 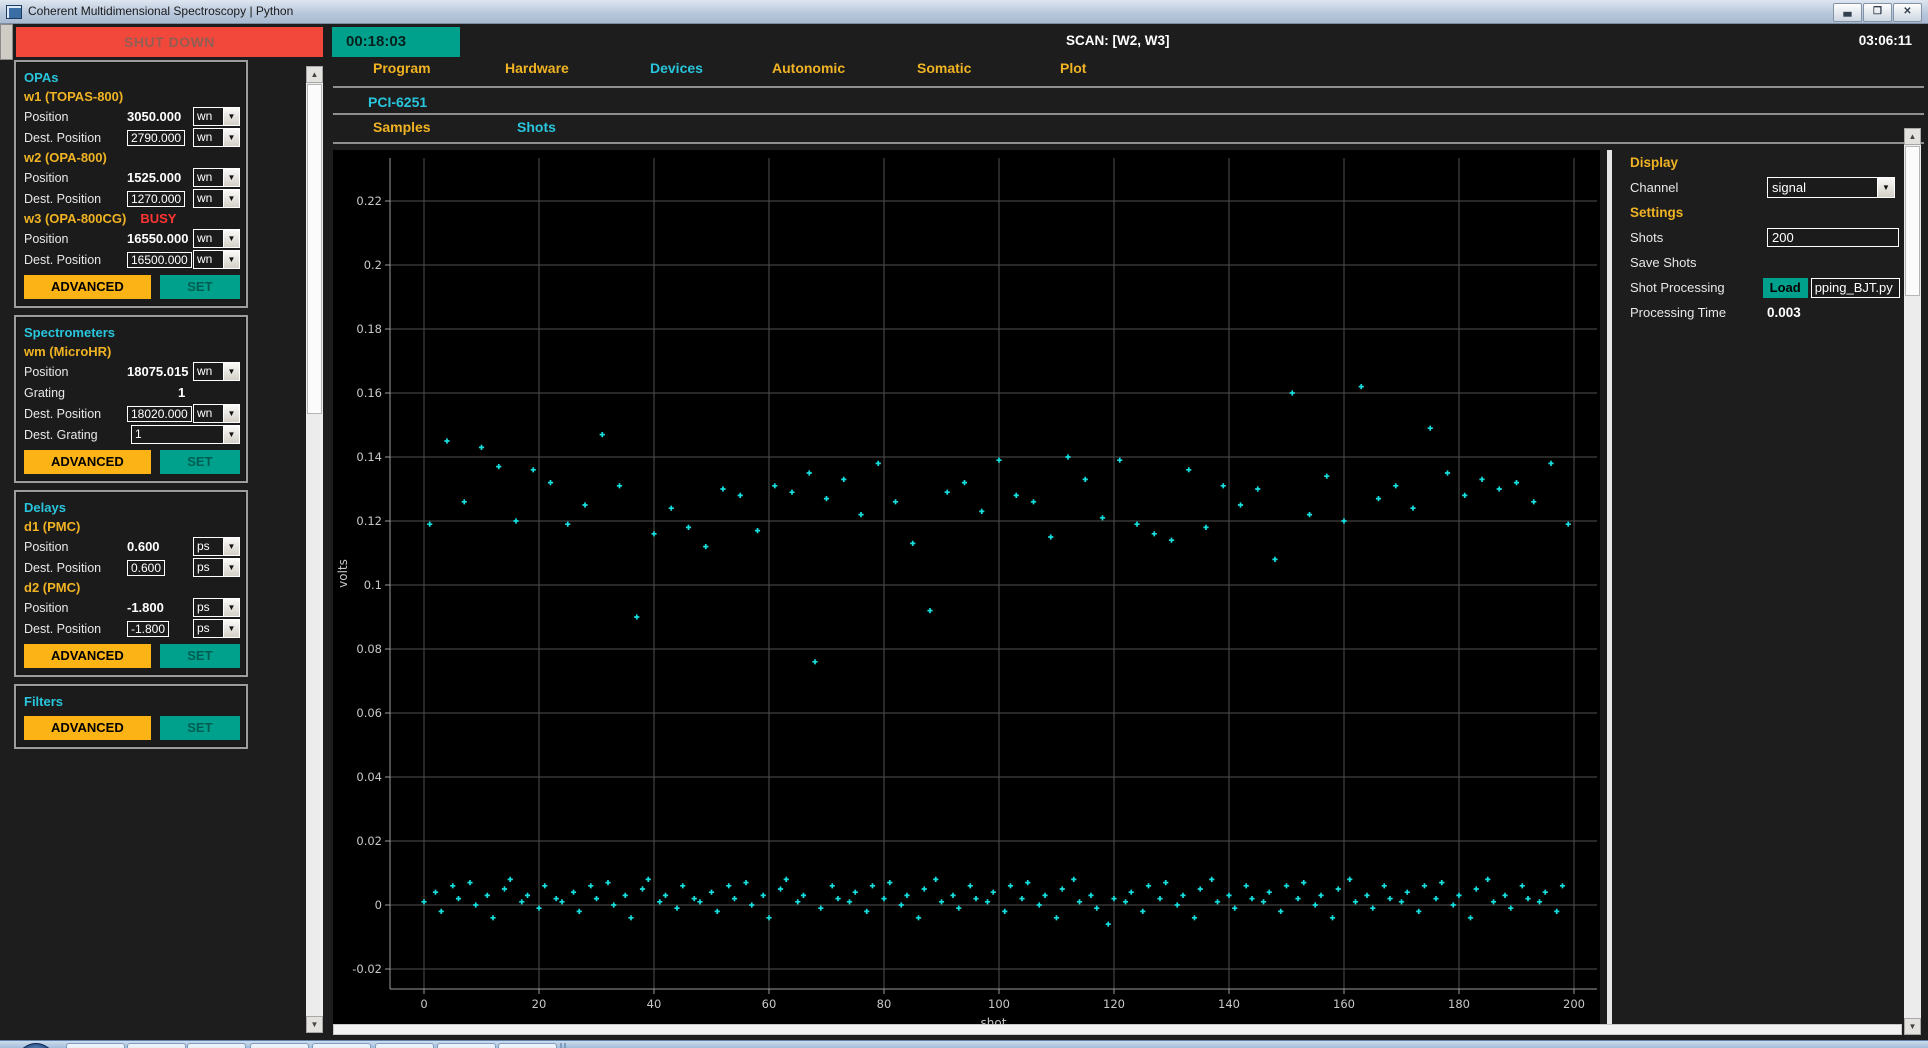 What do you see at coordinates (402, 127) in the screenshot?
I see `subtab-samples: Samples` at bounding box center [402, 127].